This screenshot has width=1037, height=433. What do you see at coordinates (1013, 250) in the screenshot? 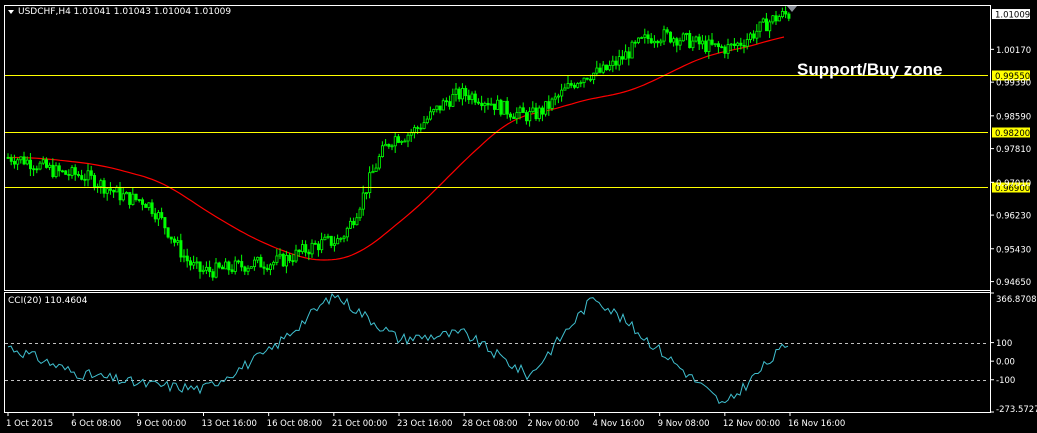
I see `price-scale-label: 0.95430` at bounding box center [1013, 250].